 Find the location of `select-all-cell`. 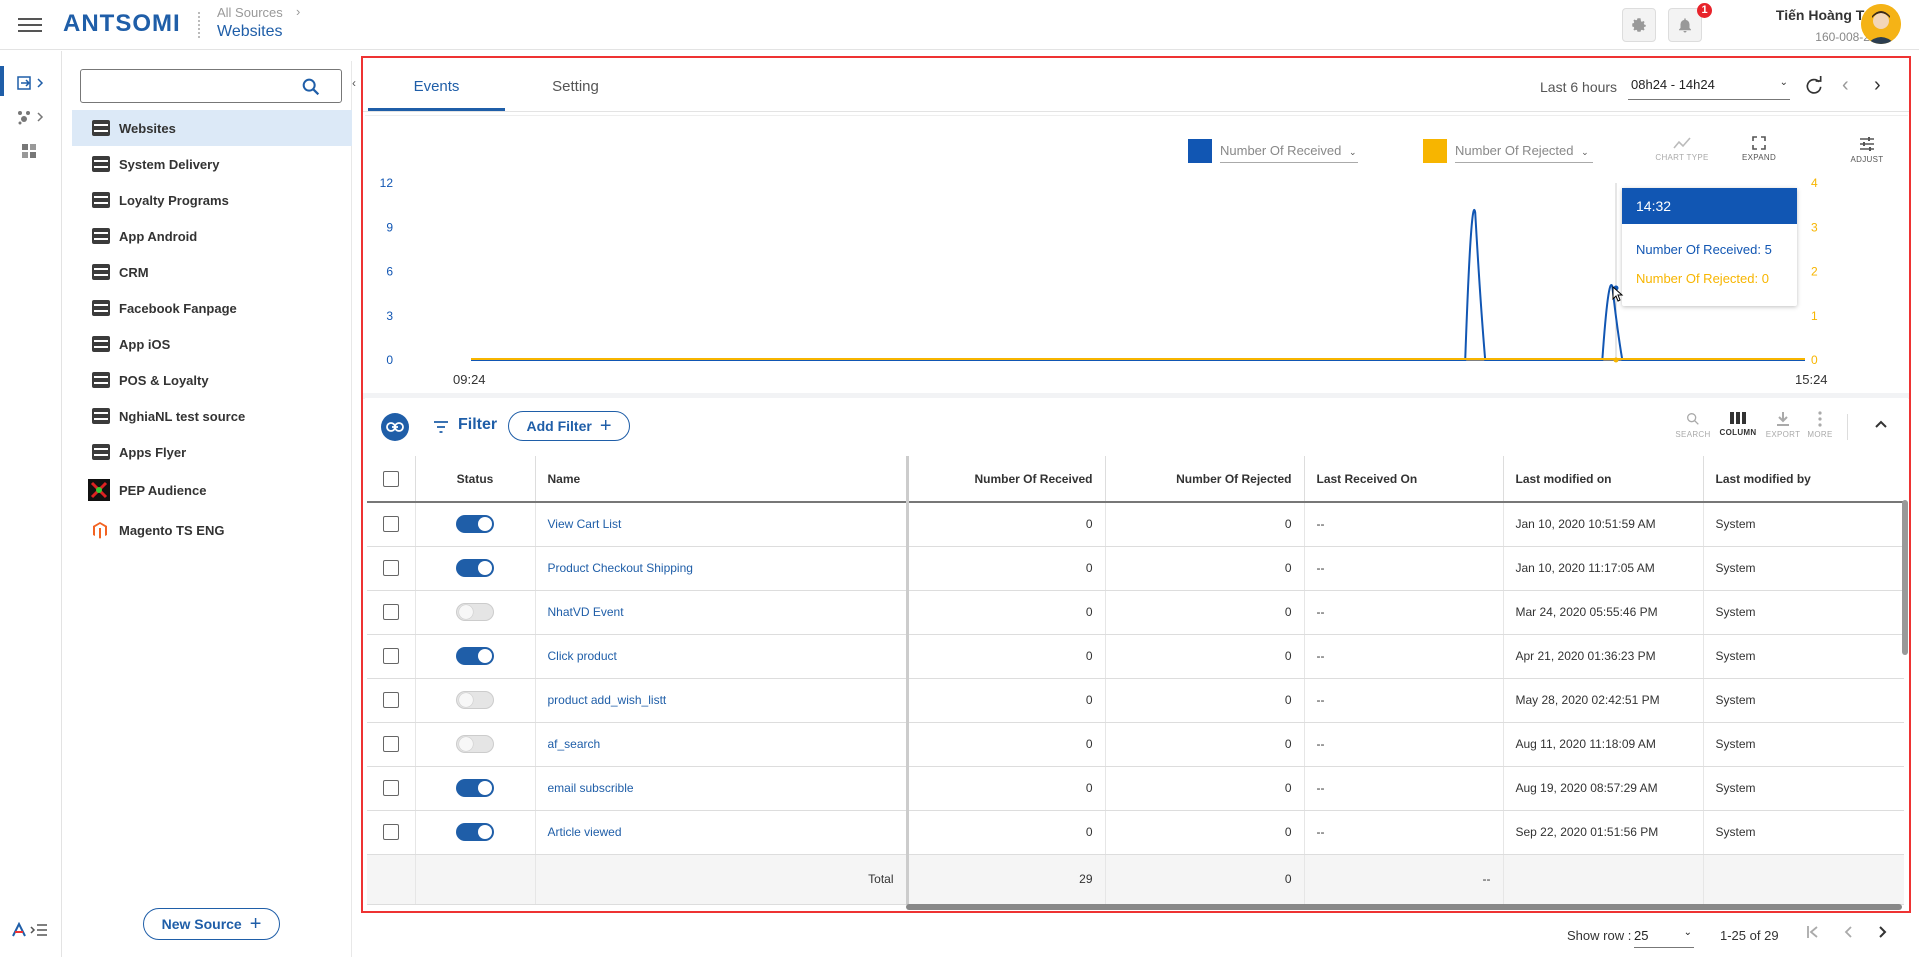

select-all-cell is located at coordinates (391, 479).